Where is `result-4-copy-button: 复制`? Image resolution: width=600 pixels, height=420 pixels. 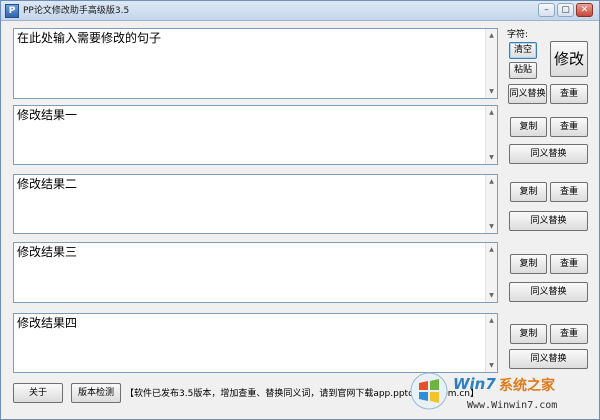 result-4-copy-button: 复制 is located at coordinates (528, 334).